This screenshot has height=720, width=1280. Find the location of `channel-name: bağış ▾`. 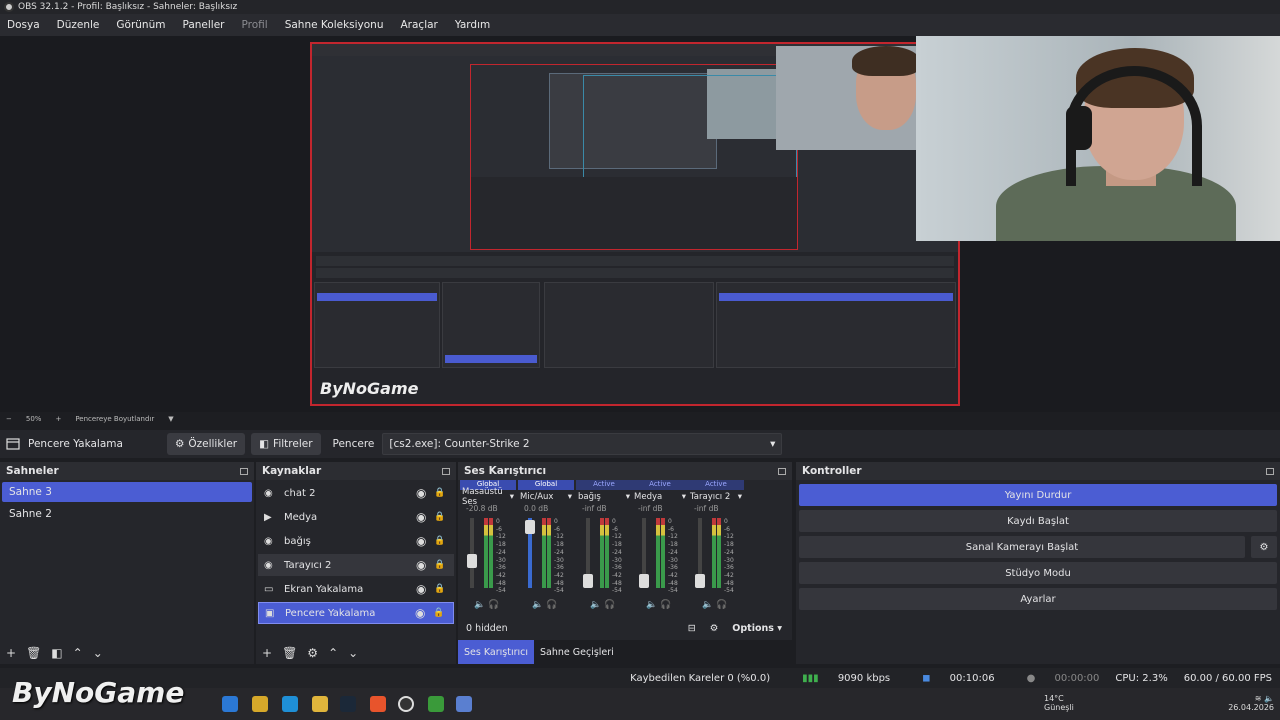

channel-name: bağış ▾ is located at coordinates (604, 497).